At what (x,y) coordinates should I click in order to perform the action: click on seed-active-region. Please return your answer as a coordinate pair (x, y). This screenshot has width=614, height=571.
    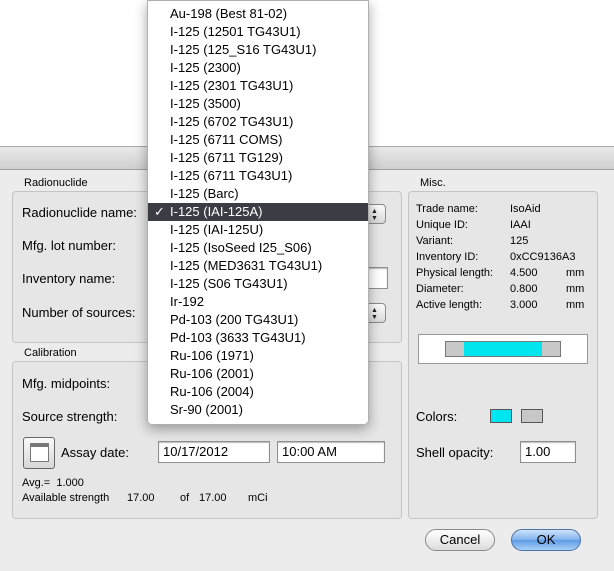
    Looking at the image, I should click on (503, 349).